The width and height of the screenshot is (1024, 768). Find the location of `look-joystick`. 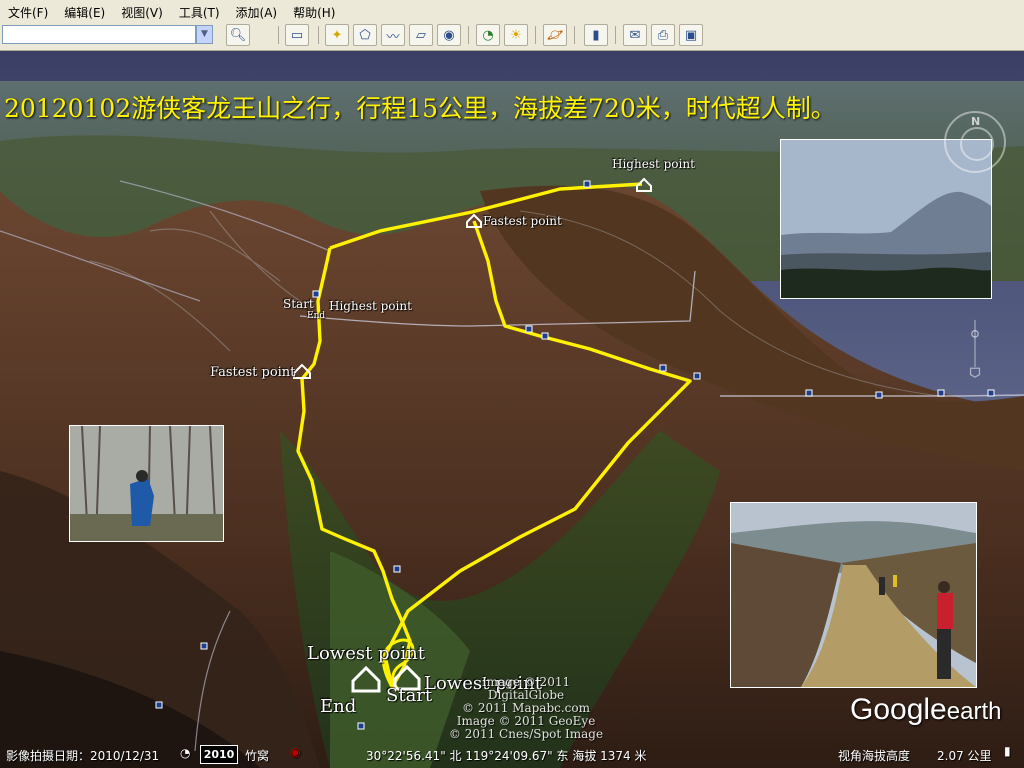

look-joystick is located at coordinates (977, 144).